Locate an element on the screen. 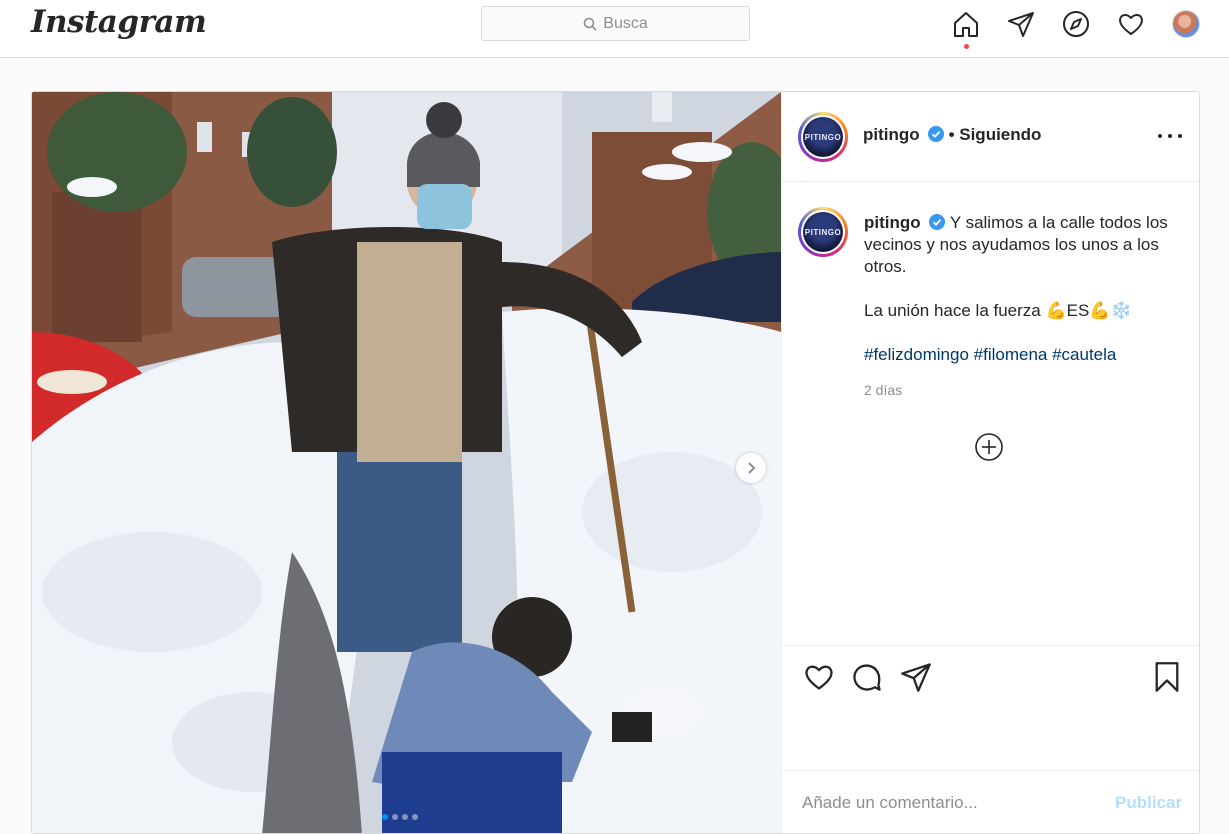 The height and width of the screenshot is (834, 1229). direct-icon is located at coordinates (1021, 24).